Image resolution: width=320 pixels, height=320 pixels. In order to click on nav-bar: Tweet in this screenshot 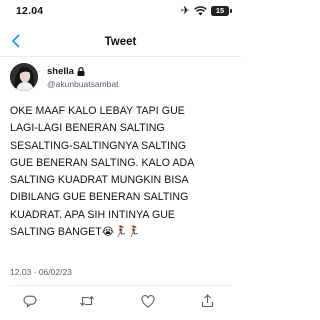, I will do `click(120, 42)`.